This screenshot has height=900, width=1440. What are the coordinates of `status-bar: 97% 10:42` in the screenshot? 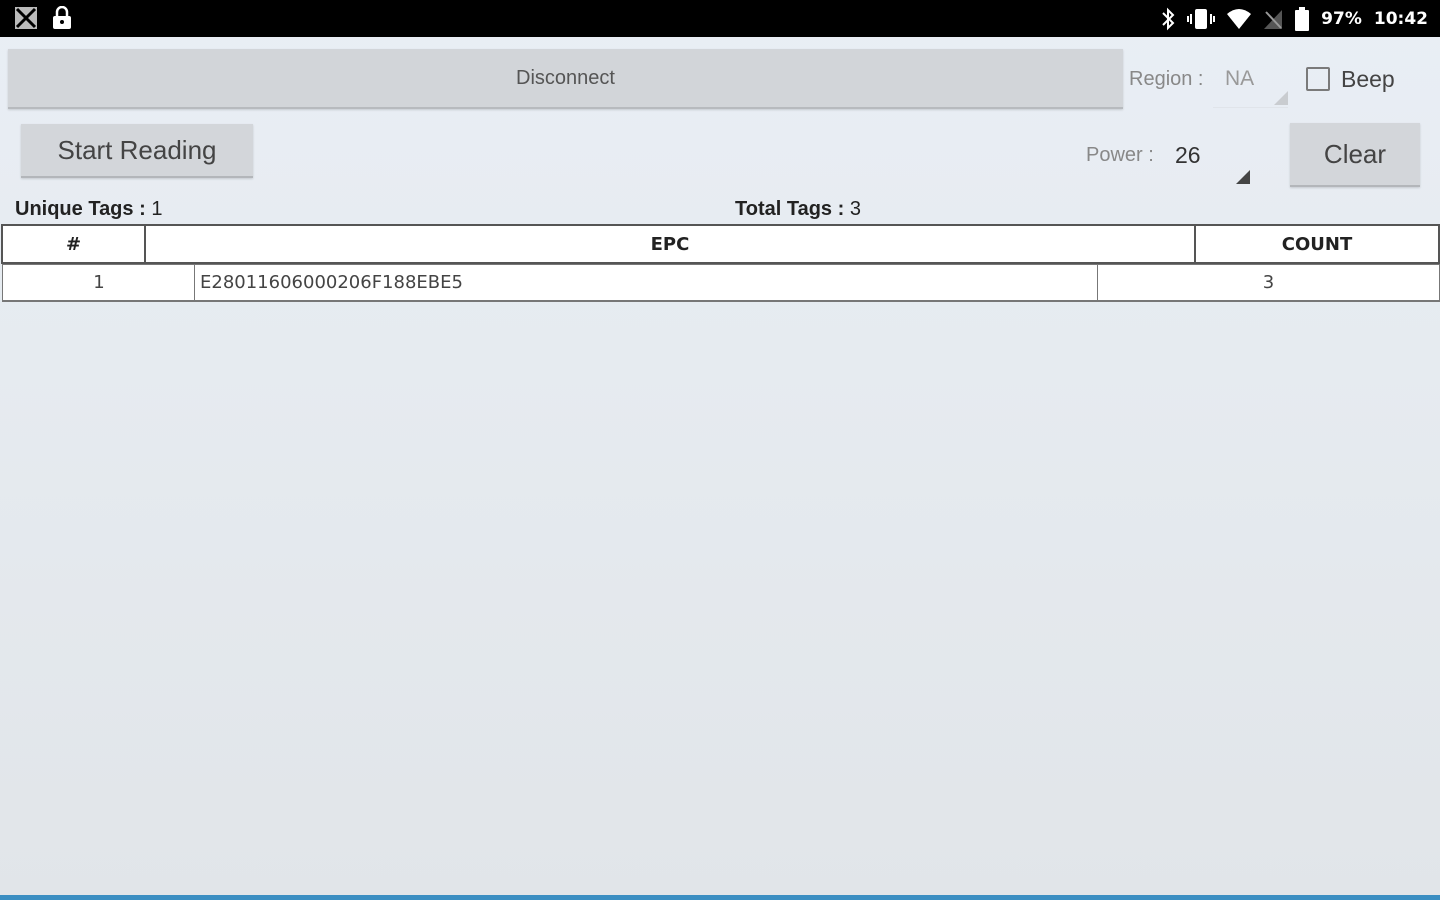 It's located at (720, 18).